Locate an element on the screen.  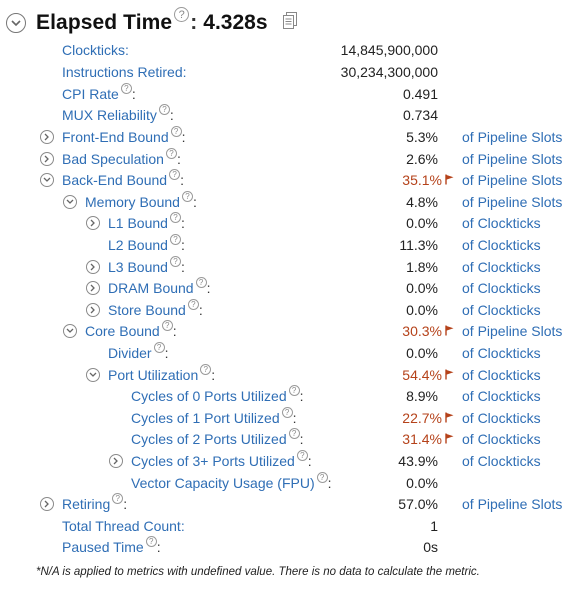
metric-label: Vector Capacity Usage (FPU)?: is located at coordinates (231, 482).